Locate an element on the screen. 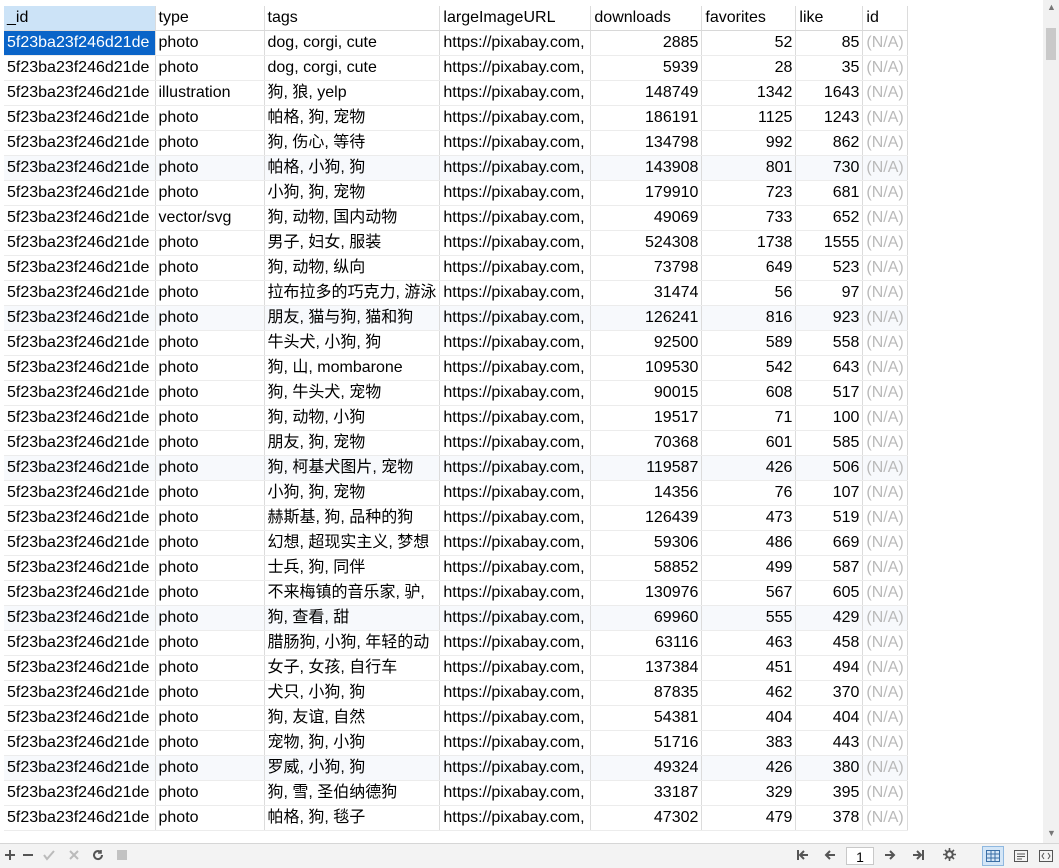  grid-cell: 赫斯基, 狗, 品种的狗 is located at coordinates (352, 518).